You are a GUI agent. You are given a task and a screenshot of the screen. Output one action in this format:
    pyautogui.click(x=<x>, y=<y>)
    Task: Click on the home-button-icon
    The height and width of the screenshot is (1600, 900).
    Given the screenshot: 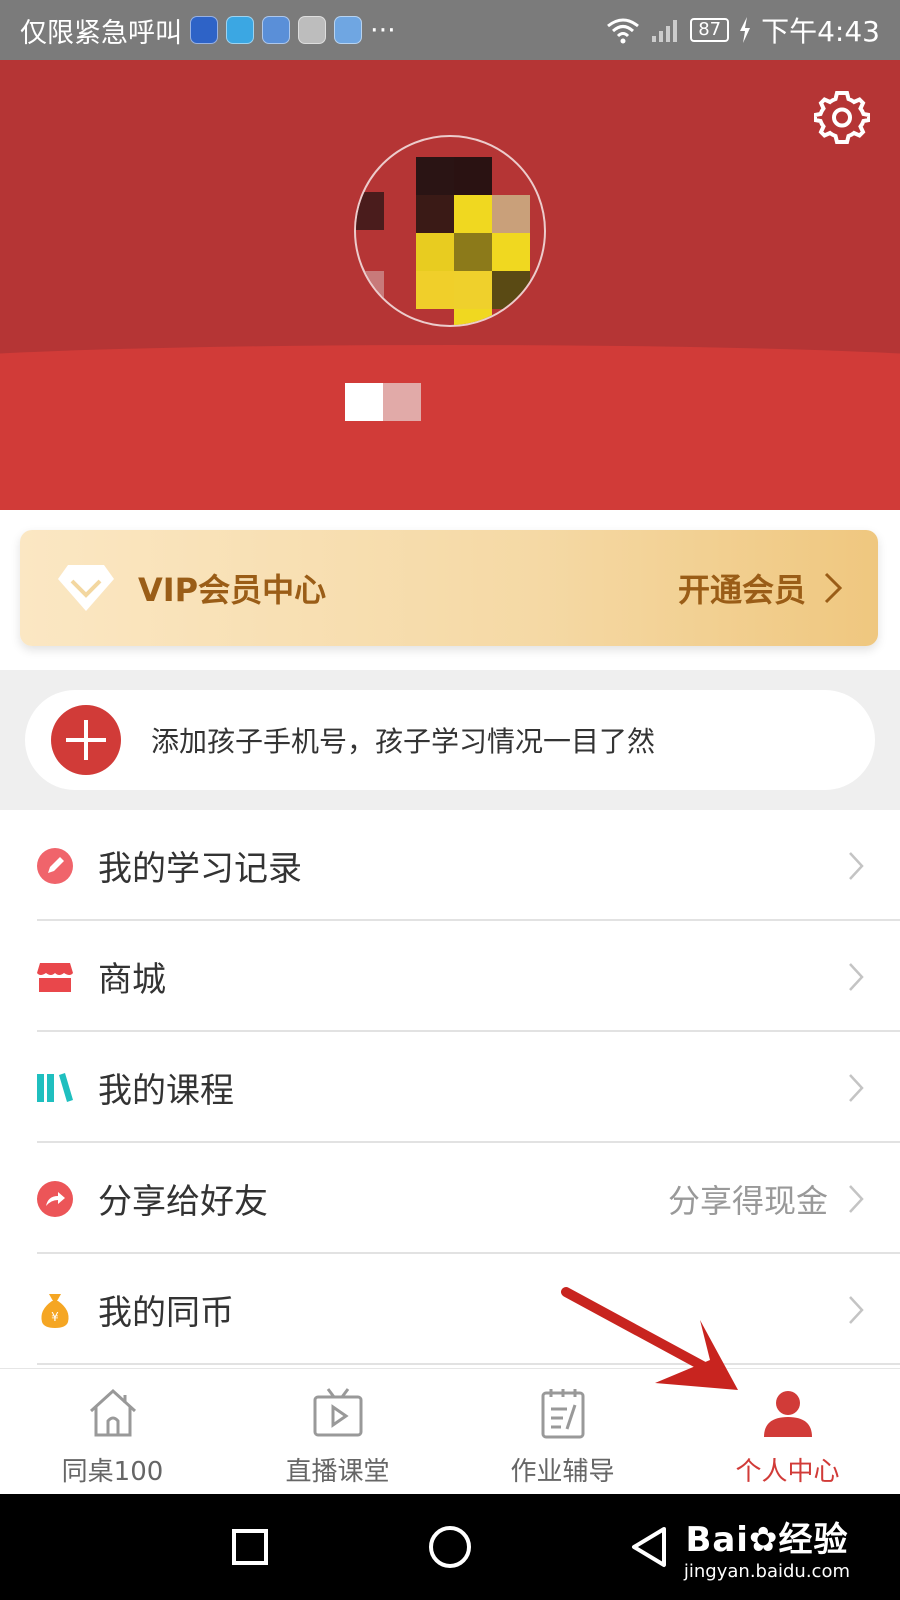 What is the action you would take?
    pyautogui.click(x=450, y=1547)
    